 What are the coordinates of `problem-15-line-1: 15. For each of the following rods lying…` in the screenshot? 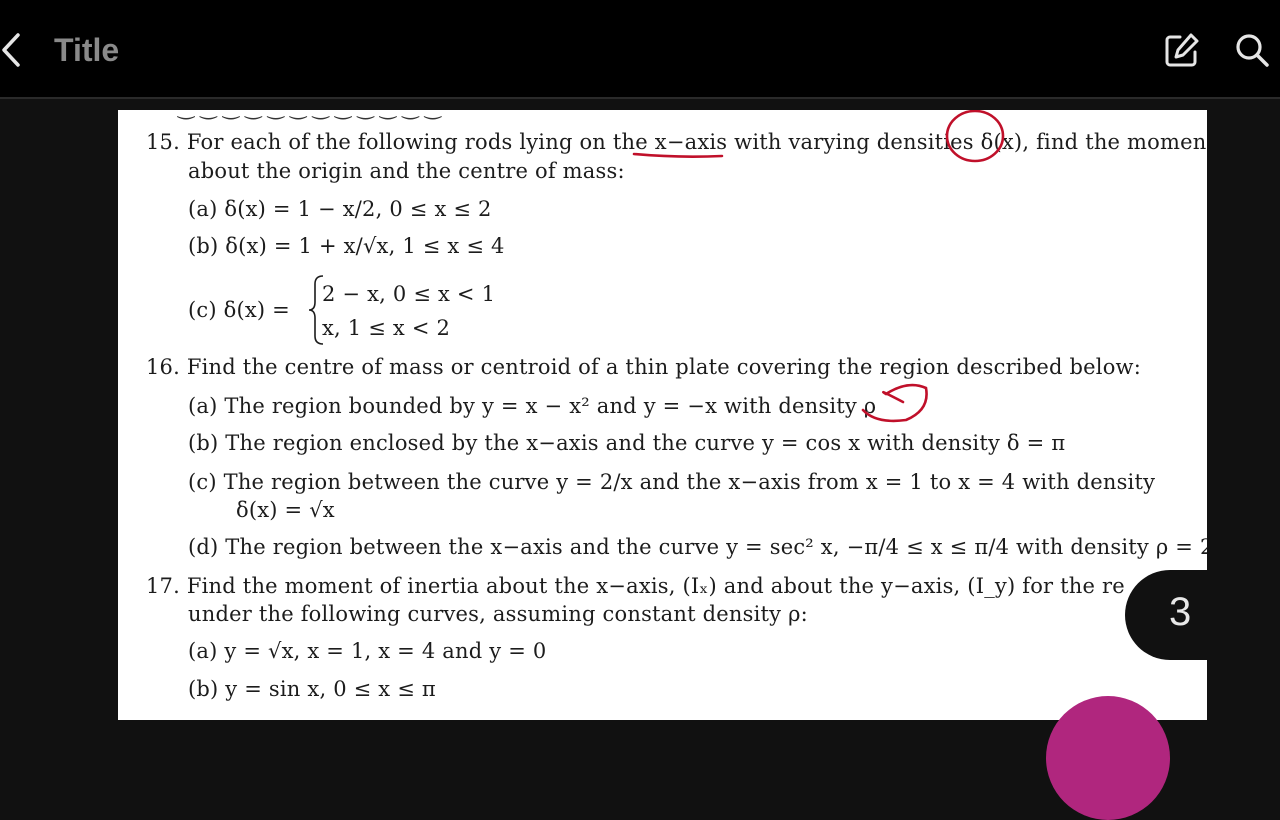 It's located at (676, 142).